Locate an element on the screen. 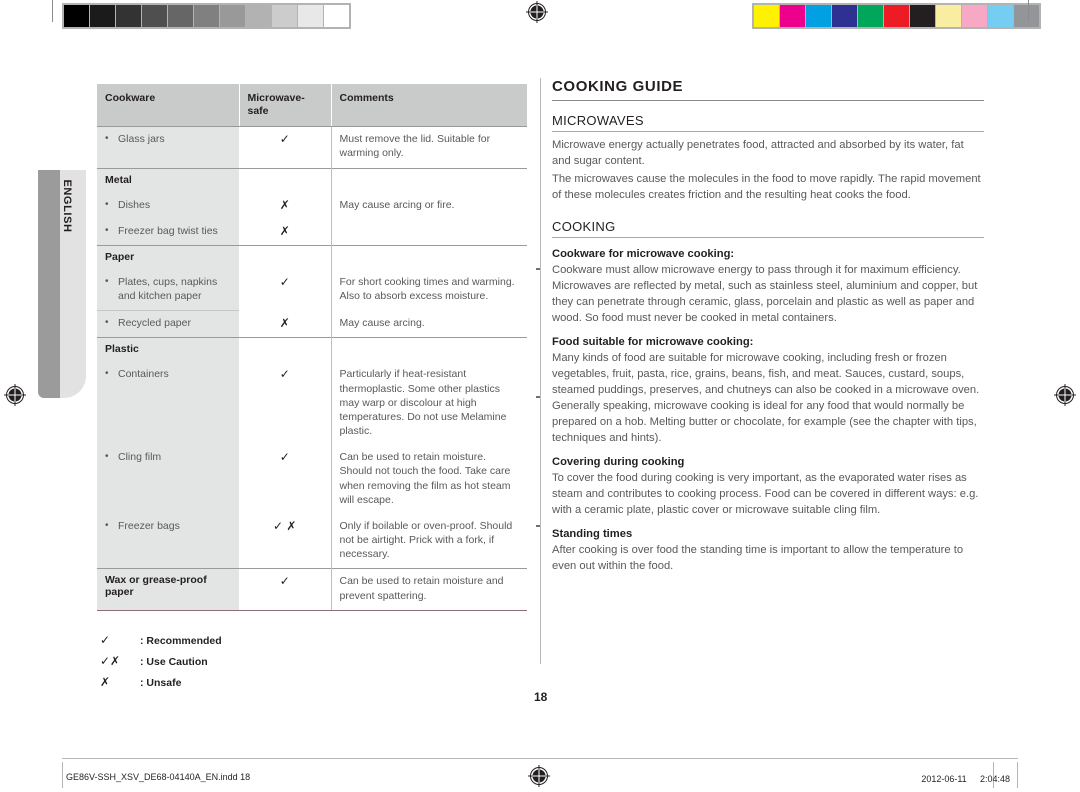 The width and height of the screenshot is (1080, 792). cell-comments: May cause arcing or fire. is located at coordinates (428, 219).